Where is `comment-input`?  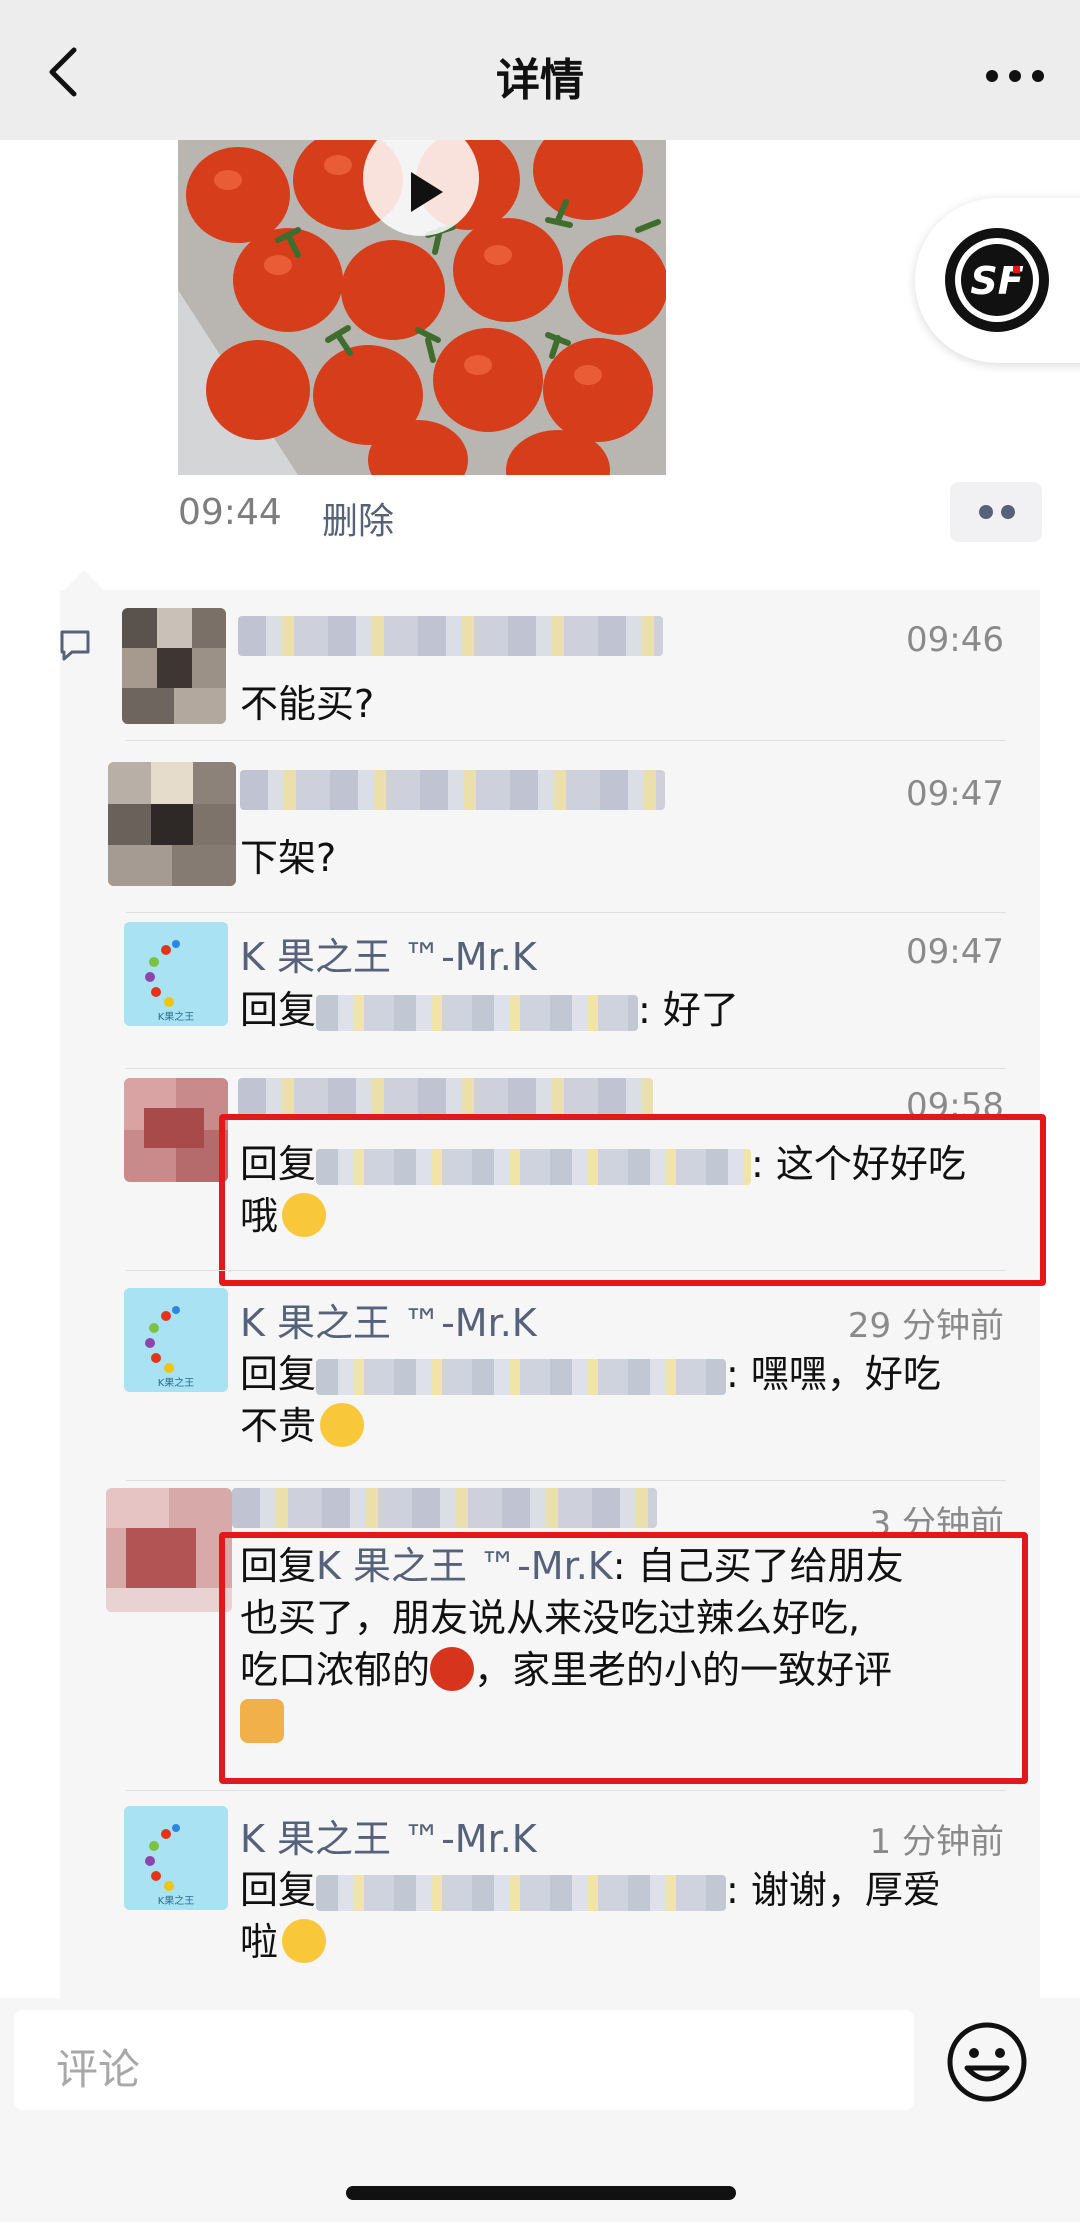
comment-input is located at coordinates (464, 2060).